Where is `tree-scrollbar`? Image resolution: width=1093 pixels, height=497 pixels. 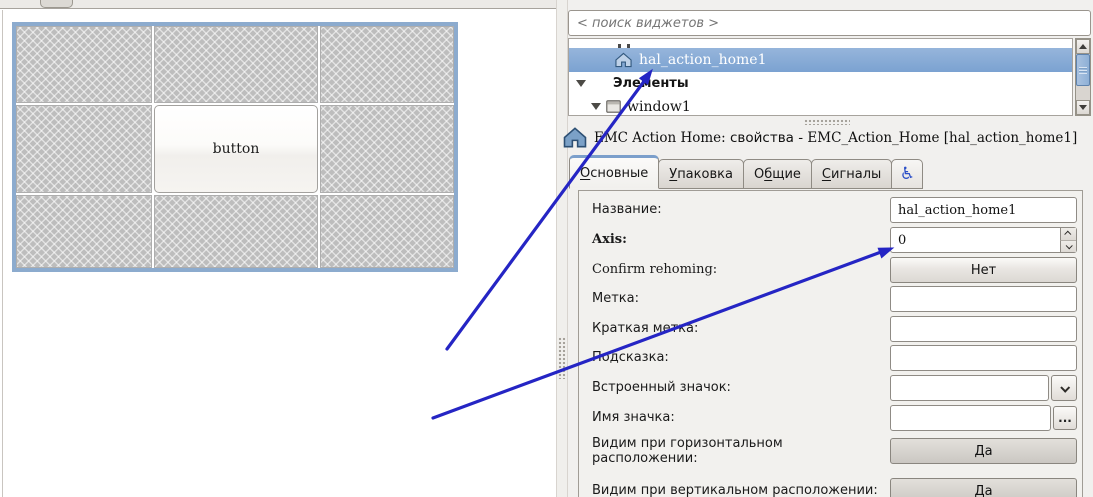
tree-scrollbar is located at coordinates (1083, 77).